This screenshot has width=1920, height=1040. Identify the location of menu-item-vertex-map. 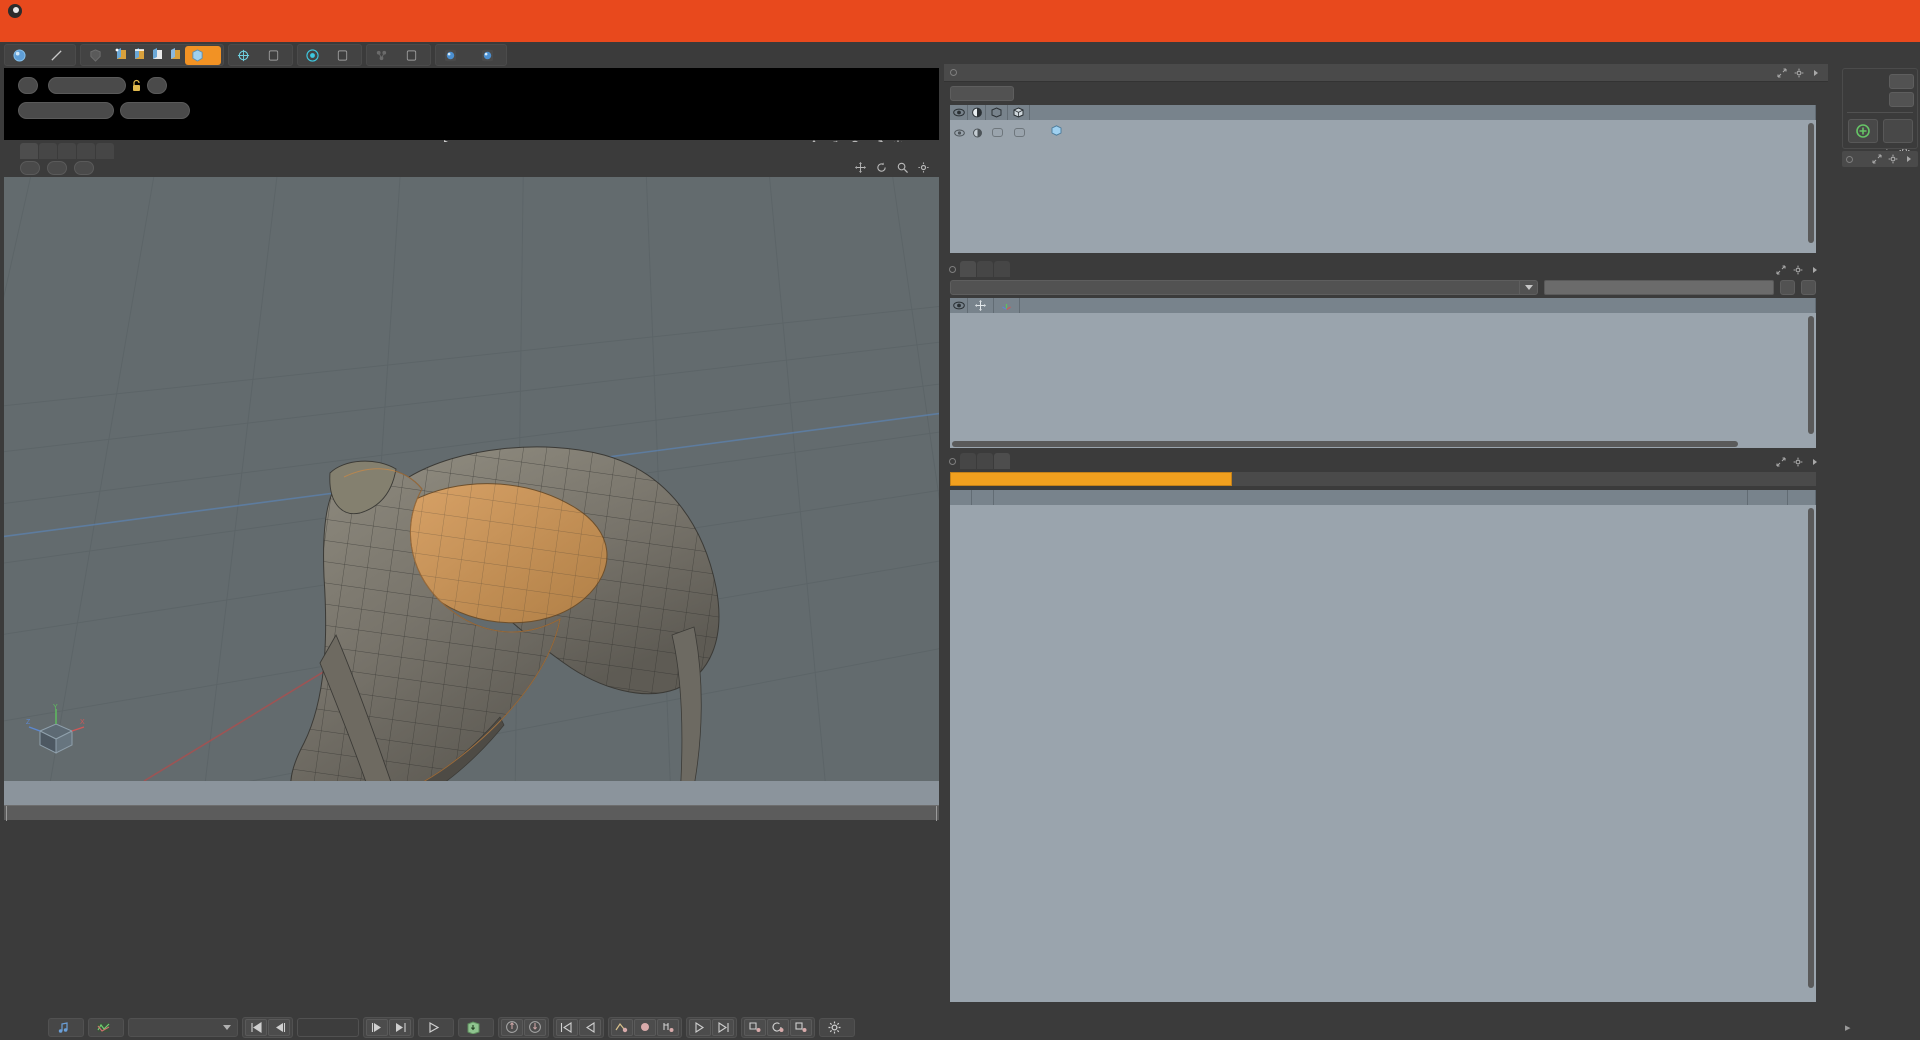
(141, 32).